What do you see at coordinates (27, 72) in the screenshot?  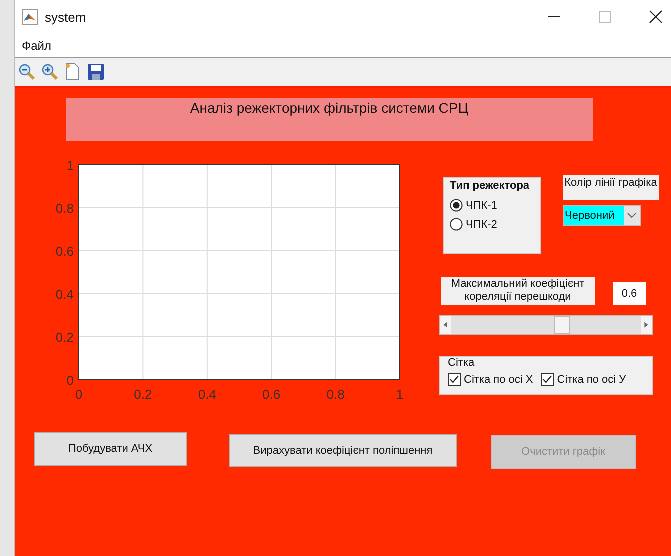 I see `zoom-out-icon` at bounding box center [27, 72].